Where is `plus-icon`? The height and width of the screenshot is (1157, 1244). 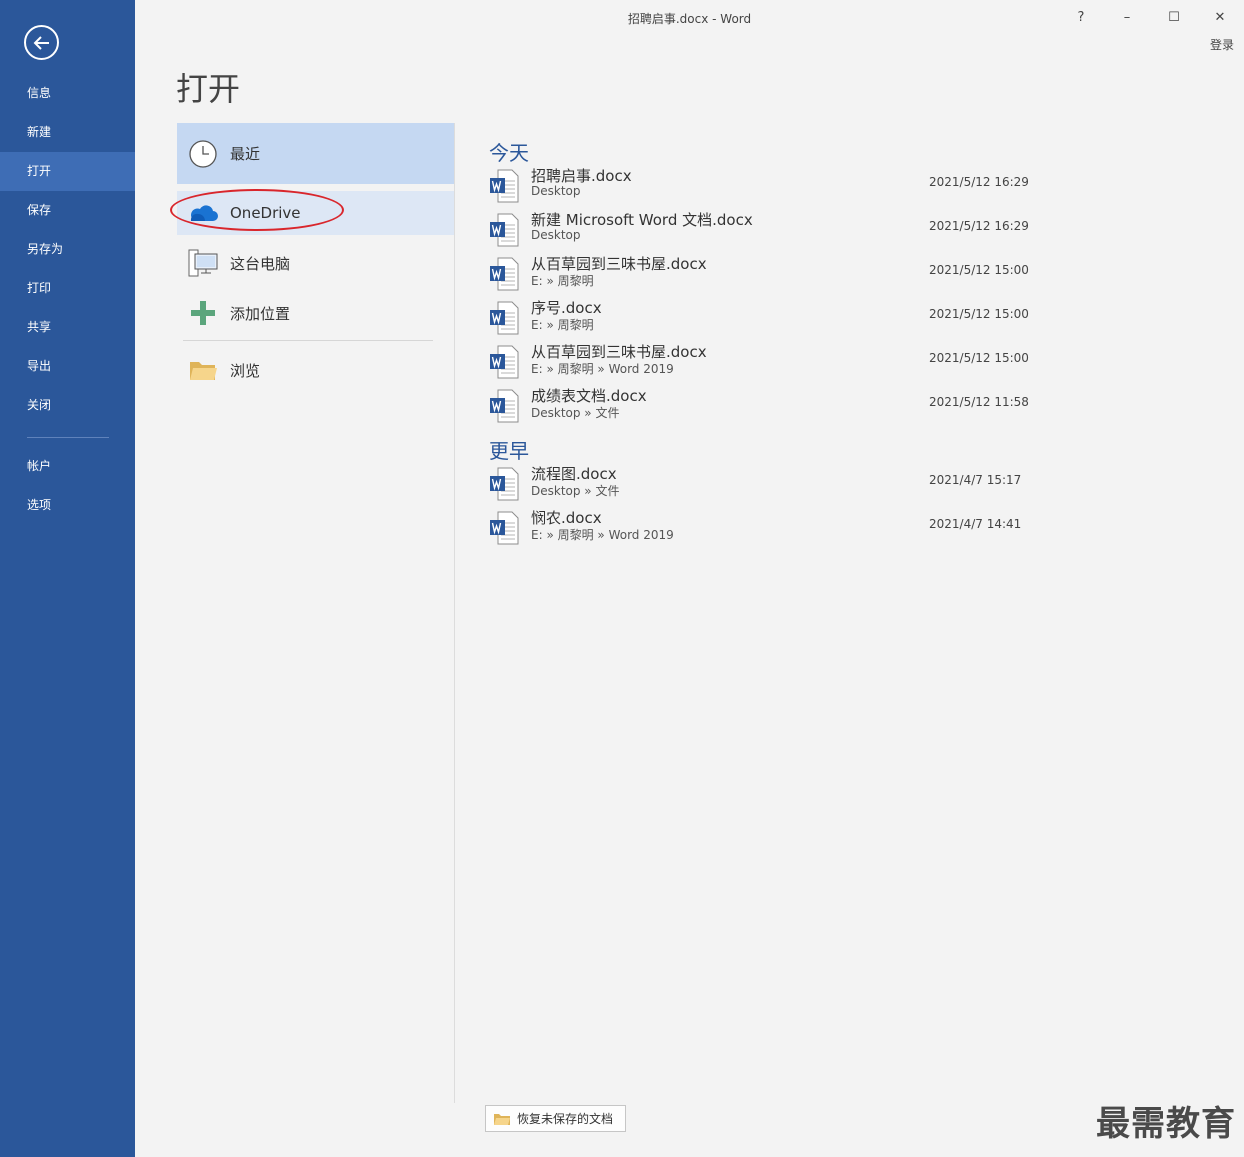 plus-icon is located at coordinates (203, 313).